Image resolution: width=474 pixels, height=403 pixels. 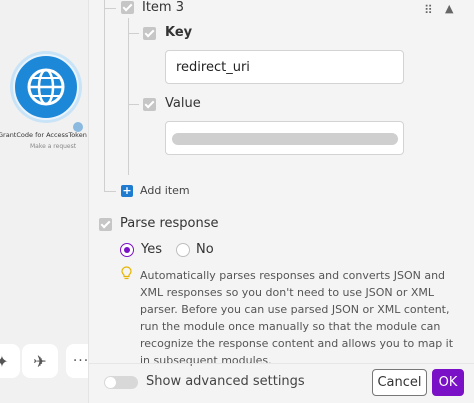 I want to click on tree-line-outer, so click(x=104, y=95).